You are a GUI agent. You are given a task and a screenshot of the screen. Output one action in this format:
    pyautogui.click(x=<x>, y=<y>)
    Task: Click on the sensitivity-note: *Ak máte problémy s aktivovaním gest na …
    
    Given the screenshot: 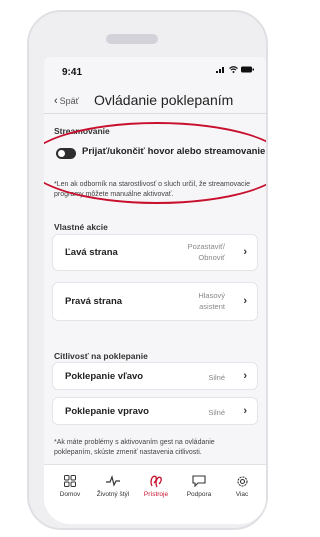 What is the action you would take?
    pyautogui.click(x=134, y=447)
    